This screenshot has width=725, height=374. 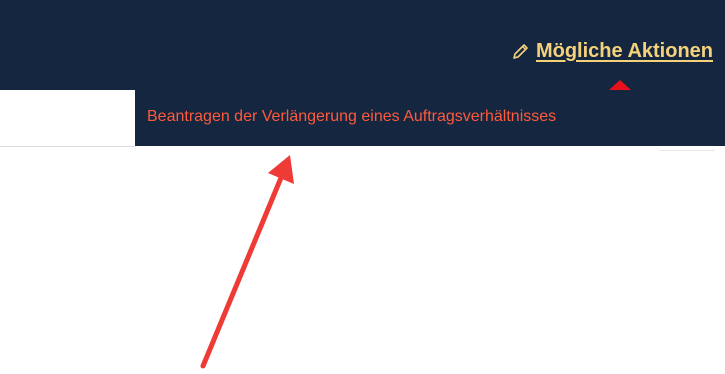 I want to click on dropdown-caret-indicator, so click(x=620, y=85).